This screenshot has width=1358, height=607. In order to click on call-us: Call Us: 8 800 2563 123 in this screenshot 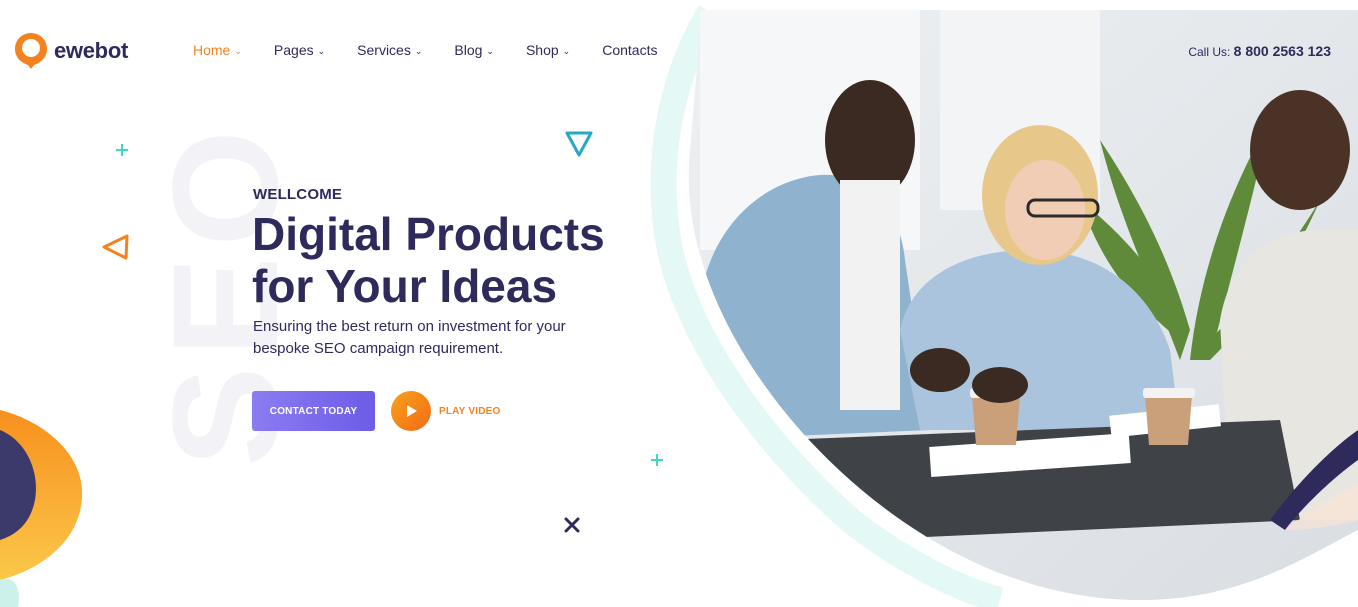, I will do `click(1259, 51)`.